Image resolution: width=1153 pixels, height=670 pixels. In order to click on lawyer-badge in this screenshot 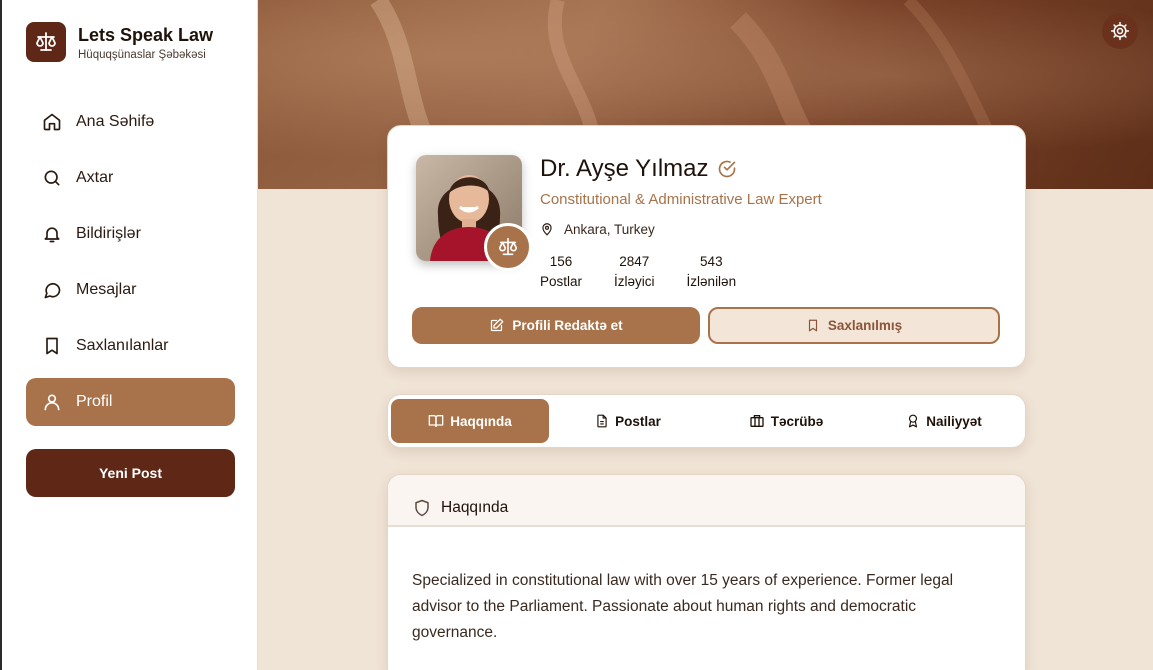, I will do `click(508, 247)`.